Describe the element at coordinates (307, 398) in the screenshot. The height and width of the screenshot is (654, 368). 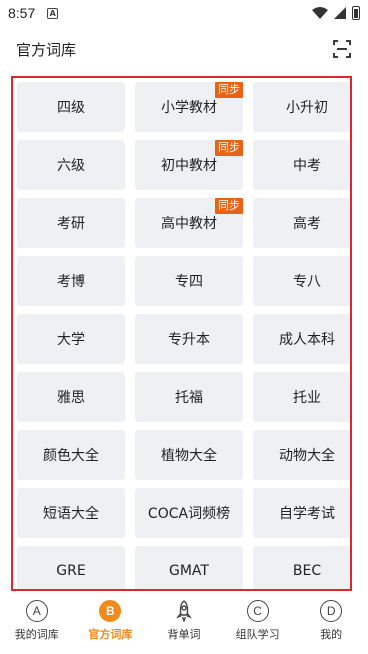
I see `category-label: 托业` at that location.